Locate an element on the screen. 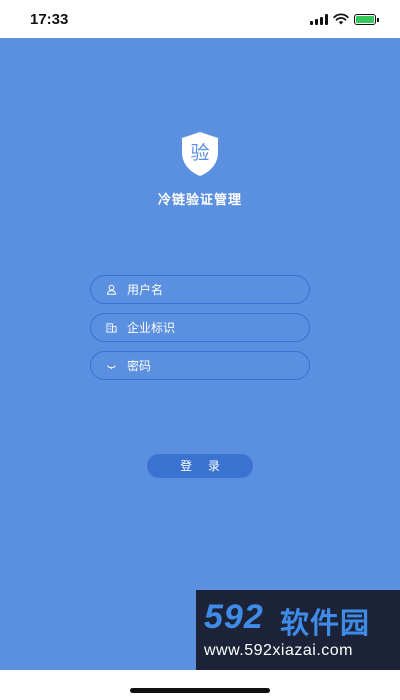  logo-text: 验 is located at coordinates (200, 153).